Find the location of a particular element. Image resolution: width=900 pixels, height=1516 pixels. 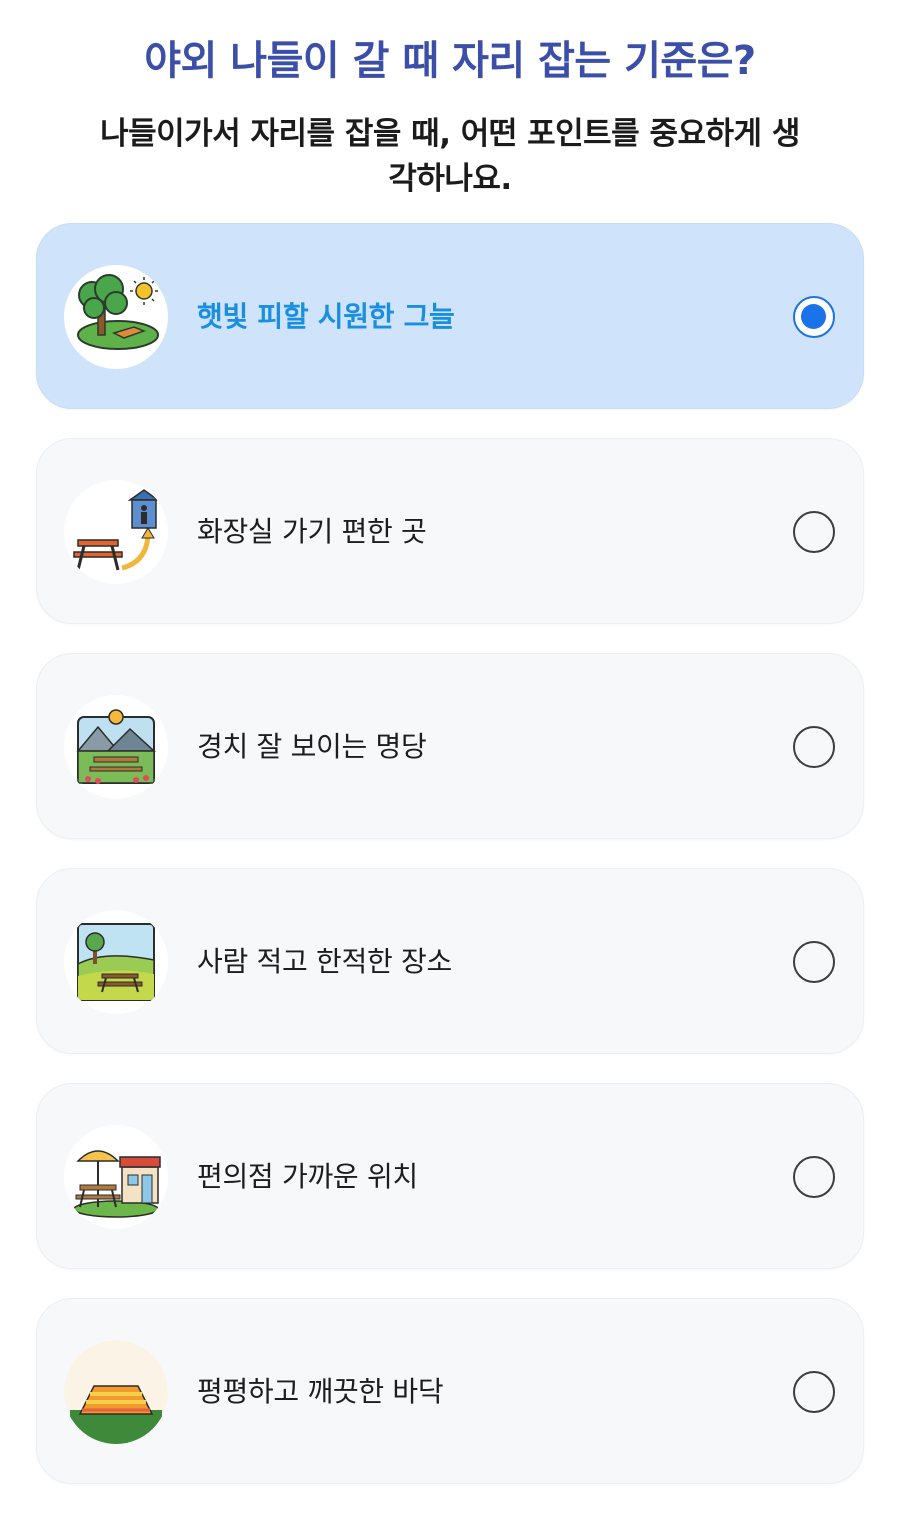

option-label: 화장실 가기 편한 곳 is located at coordinates (312, 531).